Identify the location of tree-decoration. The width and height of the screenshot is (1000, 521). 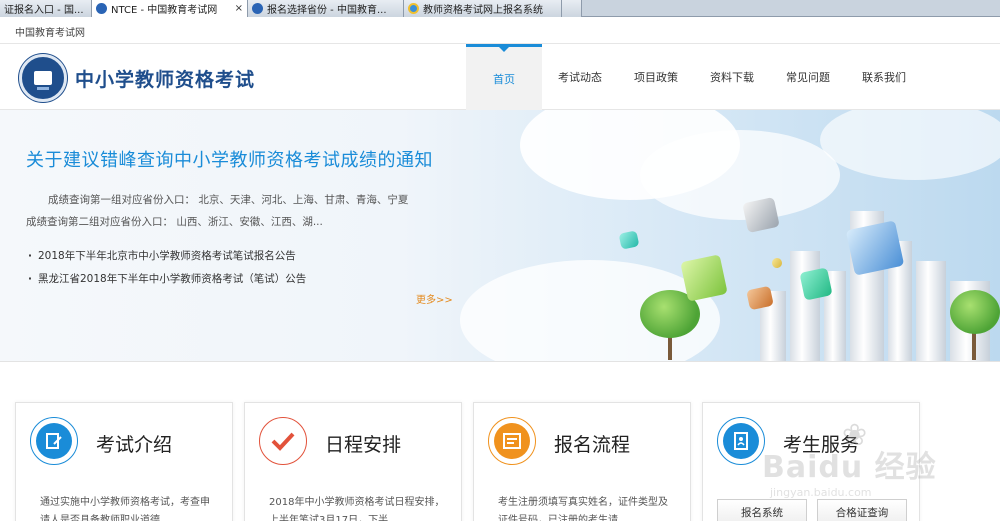
(975, 312).